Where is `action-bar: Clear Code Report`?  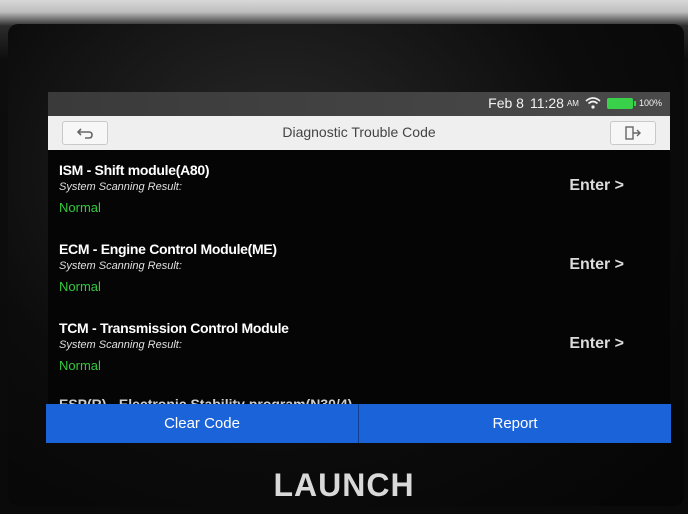 action-bar: Clear Code Report is located at coordinates (358, 423).